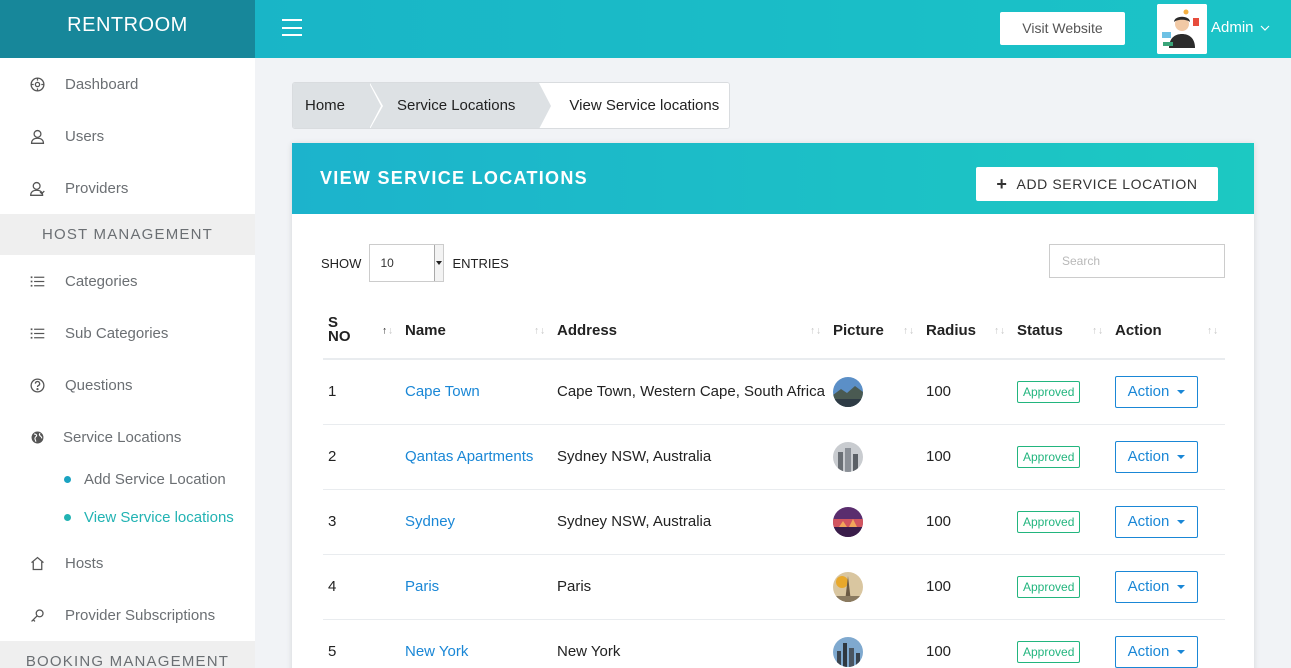 This screenshot has width=1291, height=668. I want to click on column-header-address: Address ↑↓, so click(690, 331).